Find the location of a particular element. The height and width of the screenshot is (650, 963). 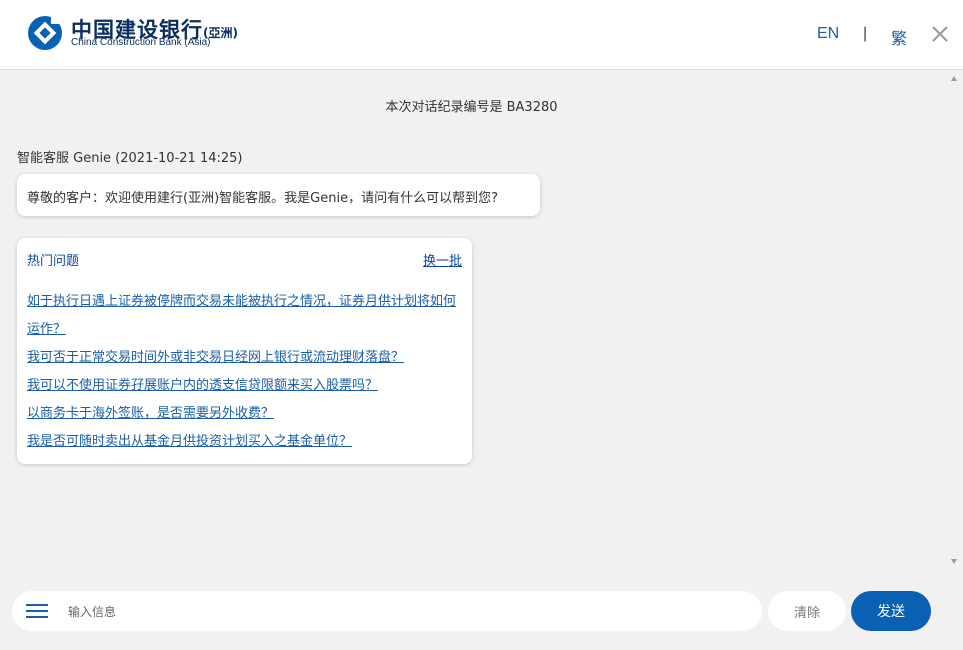

sender-line: 智能客服 Genie (2021-10-21 14:25) is located at coordinates (130, 158).